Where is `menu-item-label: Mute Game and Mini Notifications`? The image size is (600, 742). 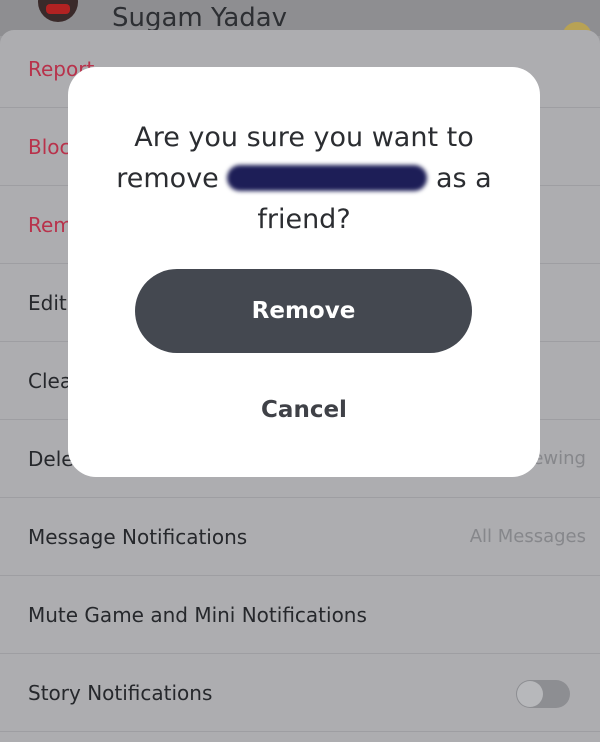 menu-item-label: Mute Game and Mini Notifications is located at coordinates (197, 615).